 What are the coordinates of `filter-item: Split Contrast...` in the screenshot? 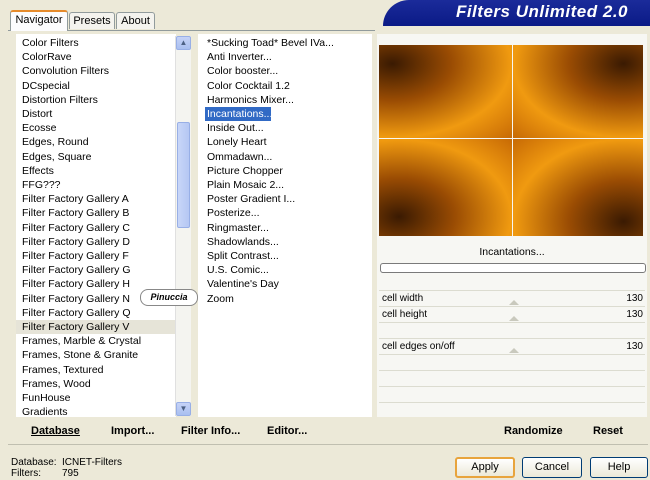 It's located at (238, 256).